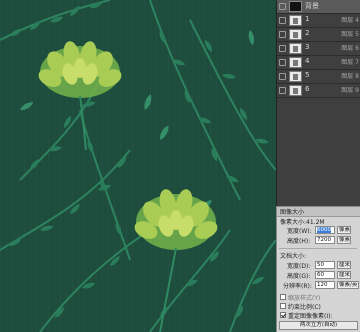  What do you see at coordinates (318, 49) in the screenshot?
I see `layer-row: 3 图层 6` at bounding box center [318, 49].